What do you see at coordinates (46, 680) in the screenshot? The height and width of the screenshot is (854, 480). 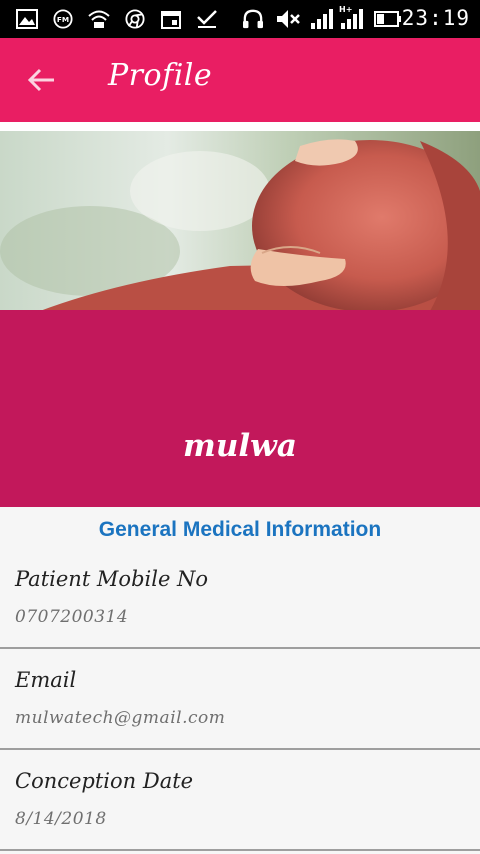 I see `field-label: Email` at bounding box center [46, 680].